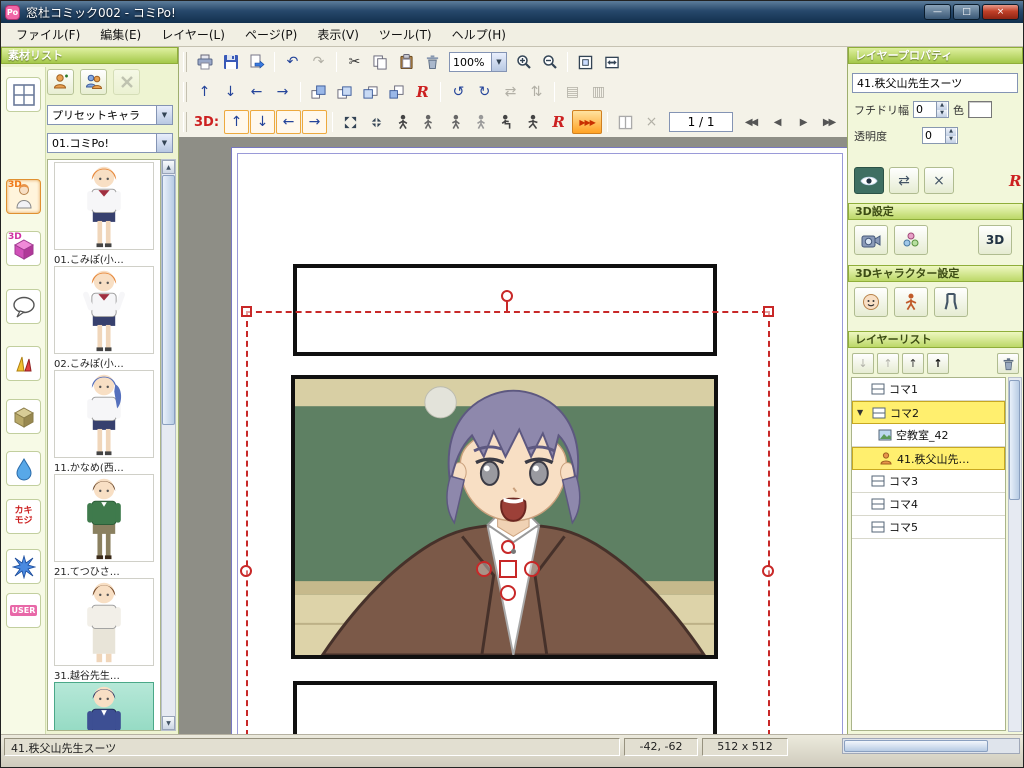 The width and height of the screenshot is (1024, 768). What do you see at coordinates (480, 122) in the screenshot?
I see `pose-back-button` at bounding box center [480, 122].